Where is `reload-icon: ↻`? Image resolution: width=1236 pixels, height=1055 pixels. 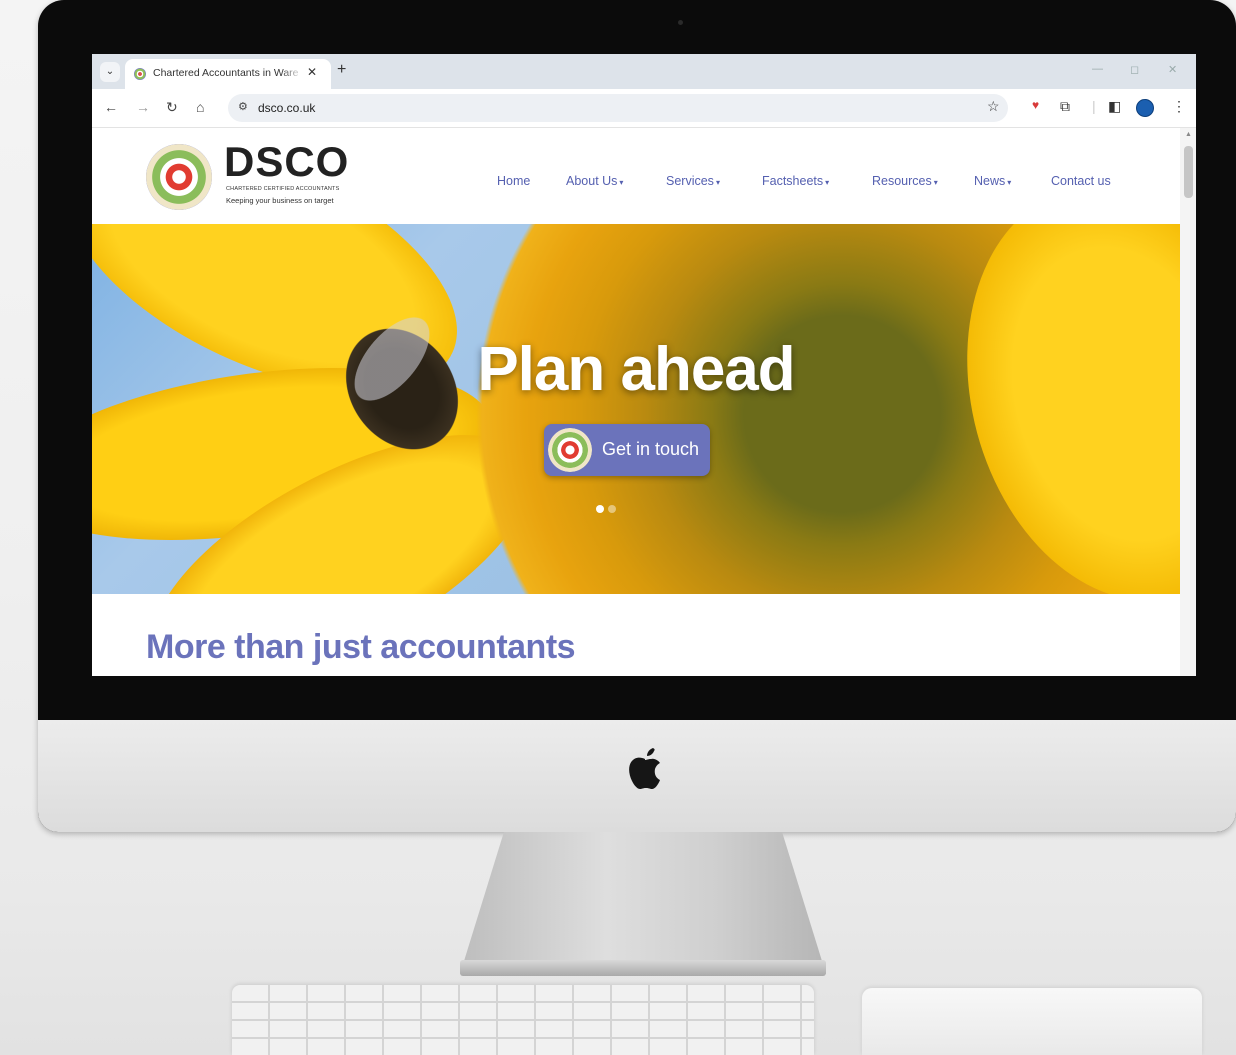
reload-icon: ↻ is located at coordinates (172, 107).